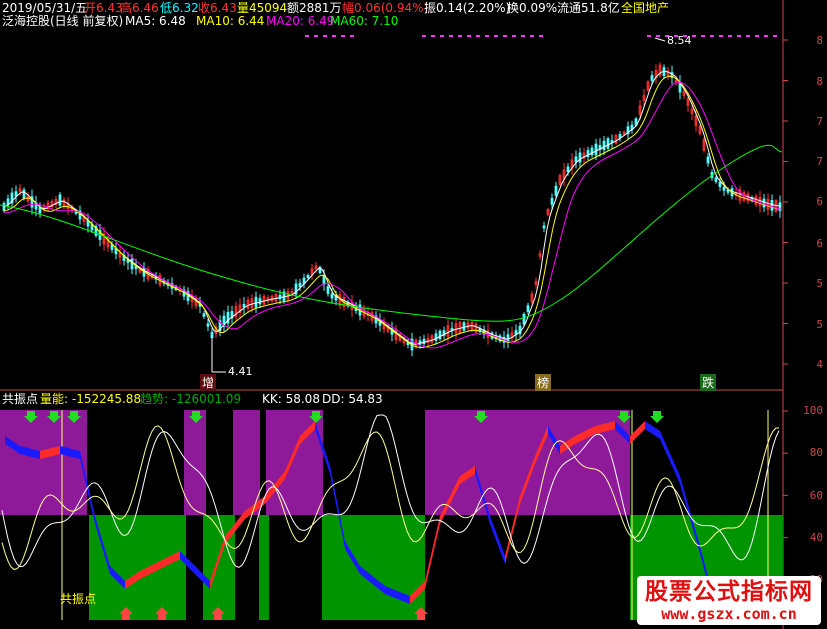  I want to click on watermark-badge: 股票公式指标网 www.gszx.com.cn, so click(729, 600).